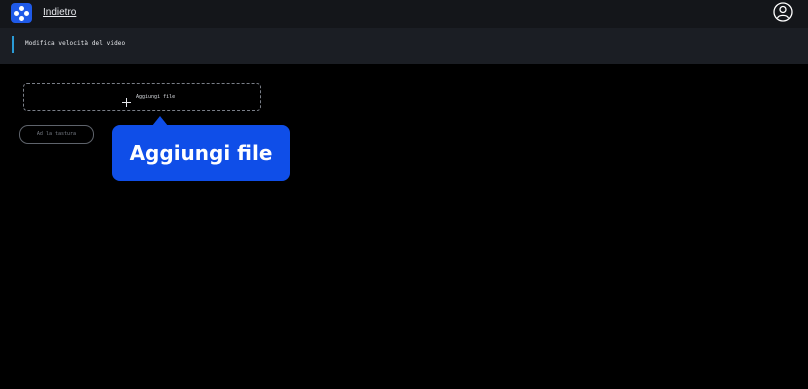 The height and width of the screenshot is (389, 808). What do you see at coordinates (404, 14) in the screenshot?
I see `top-navigation-bar: Indietro` at bounding box center [404, 14].